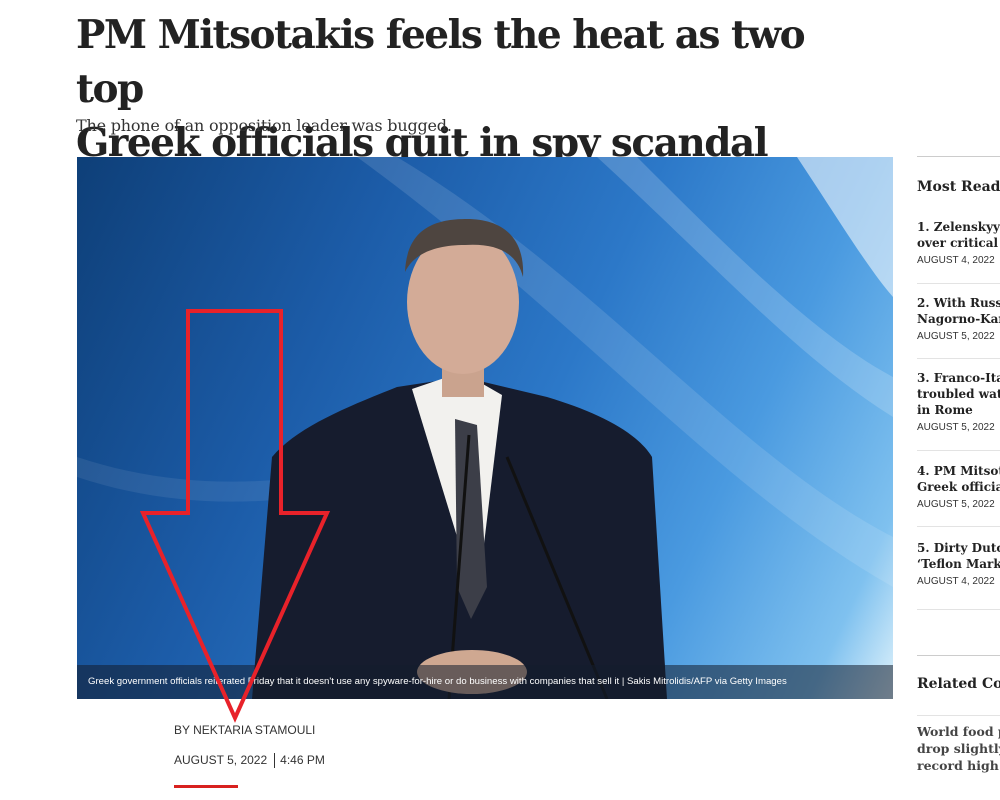 The height and width of the screenshot is (800, 1000). Describe the element at coordinates (958, 378) in the screenshot. I see `most-read-title-line: 3. Franco-Italia` at that location.